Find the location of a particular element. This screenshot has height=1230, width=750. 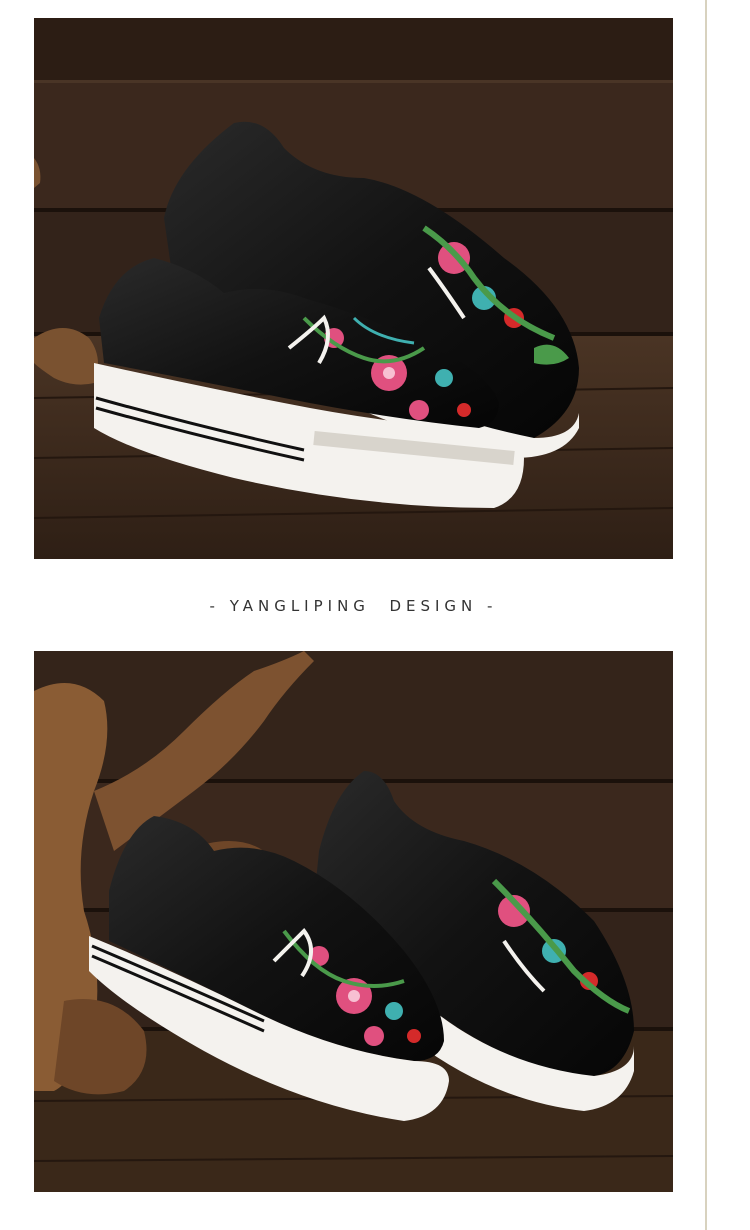

brand-caption-text: - YANGLIPING DESIGN - is located at coordinates (353, 606).